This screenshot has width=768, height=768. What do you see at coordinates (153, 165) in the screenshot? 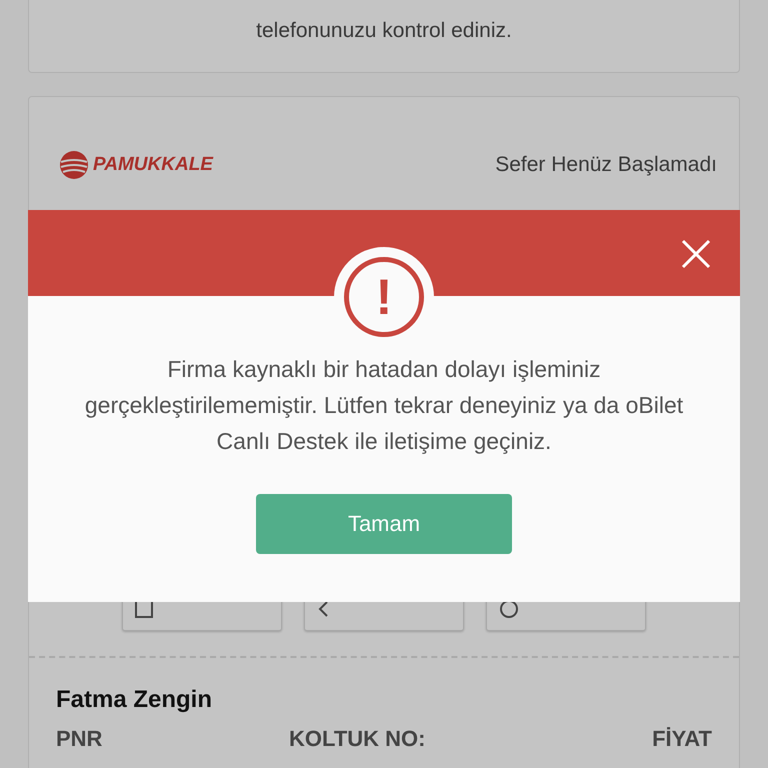
I see `brand-logo-text: PAMUKKALE` at bounding box center [153, 165].